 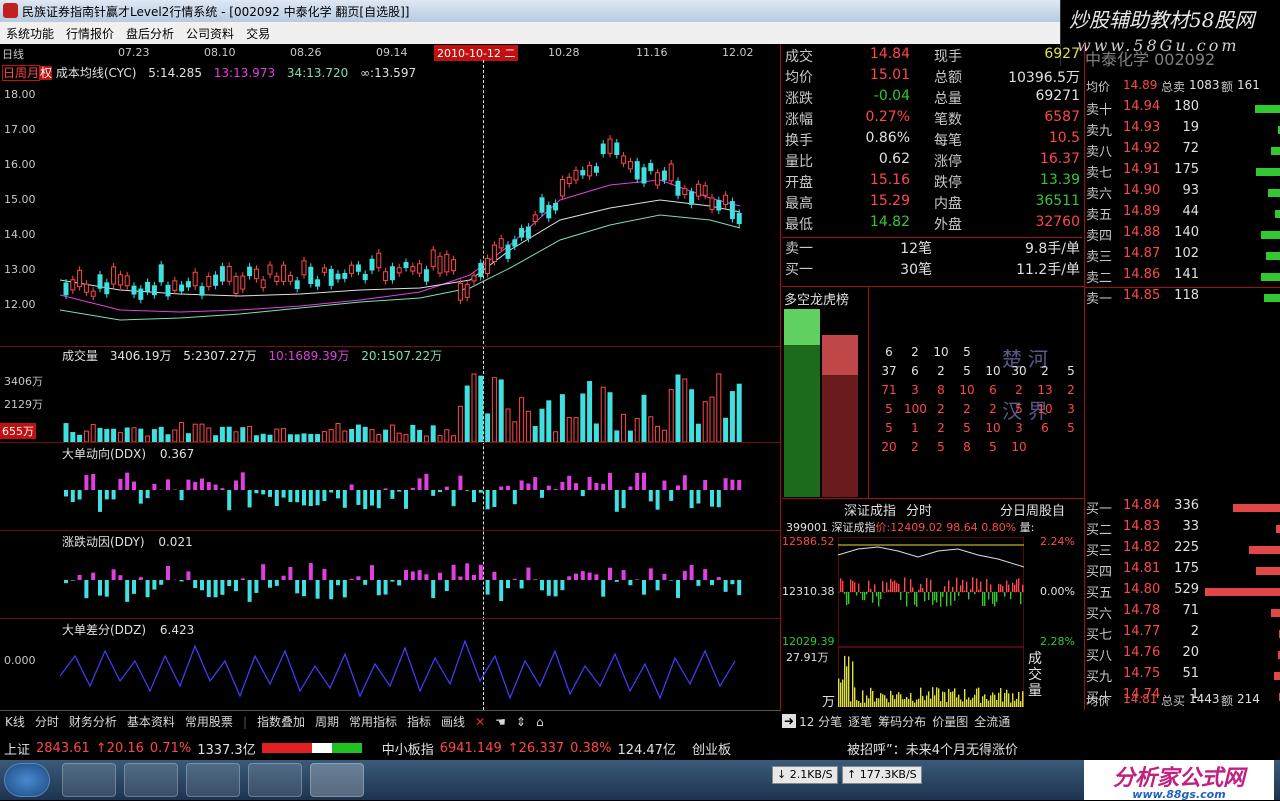 I want to click on ask-row: 卖三14.87102, so click(x=1182, y=256).